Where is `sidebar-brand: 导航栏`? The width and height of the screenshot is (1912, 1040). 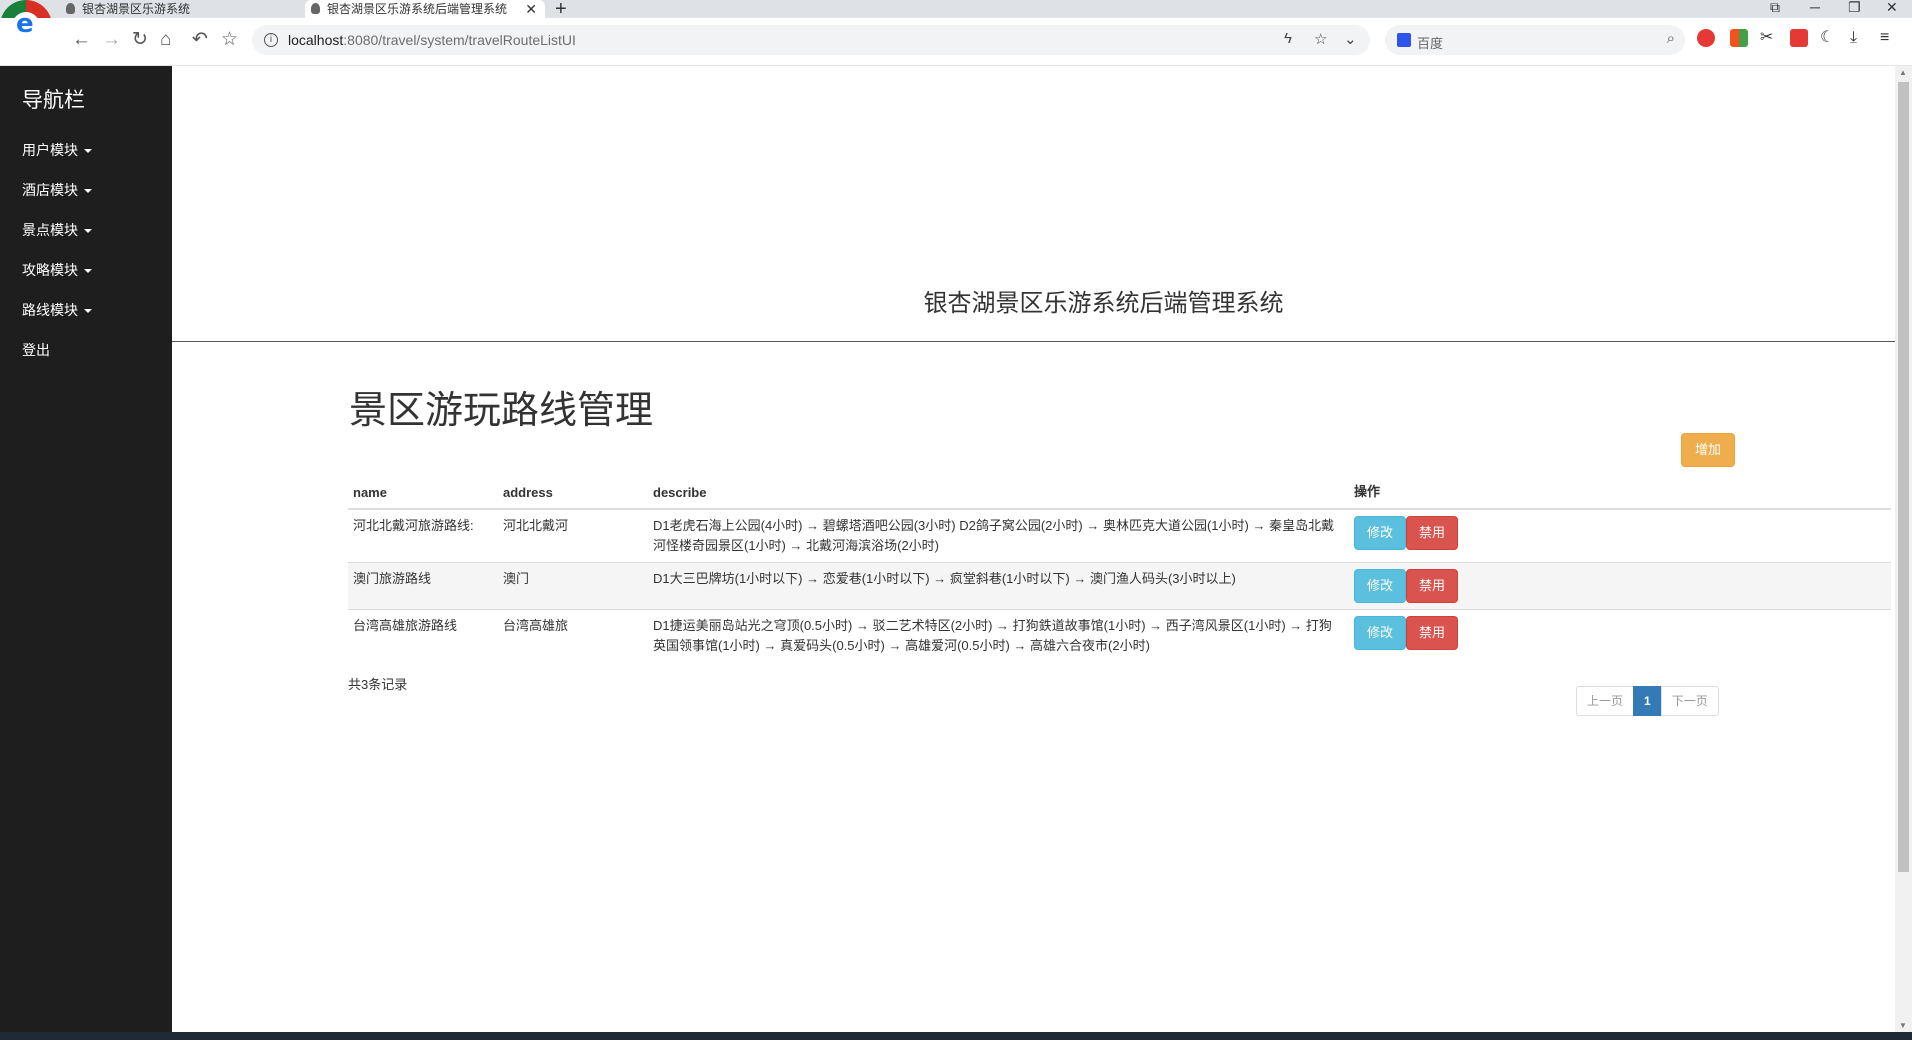 sidebar-brand: 导航栏 is located at coordinates (53, 99).